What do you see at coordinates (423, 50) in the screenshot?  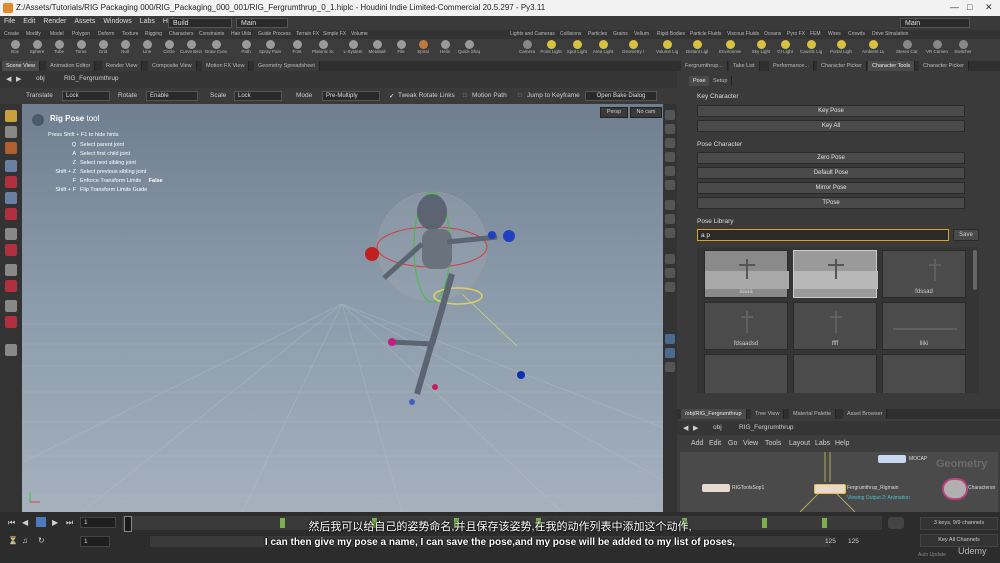 I see `tool-spiral: Spiral` at bounding box center [423, 50].